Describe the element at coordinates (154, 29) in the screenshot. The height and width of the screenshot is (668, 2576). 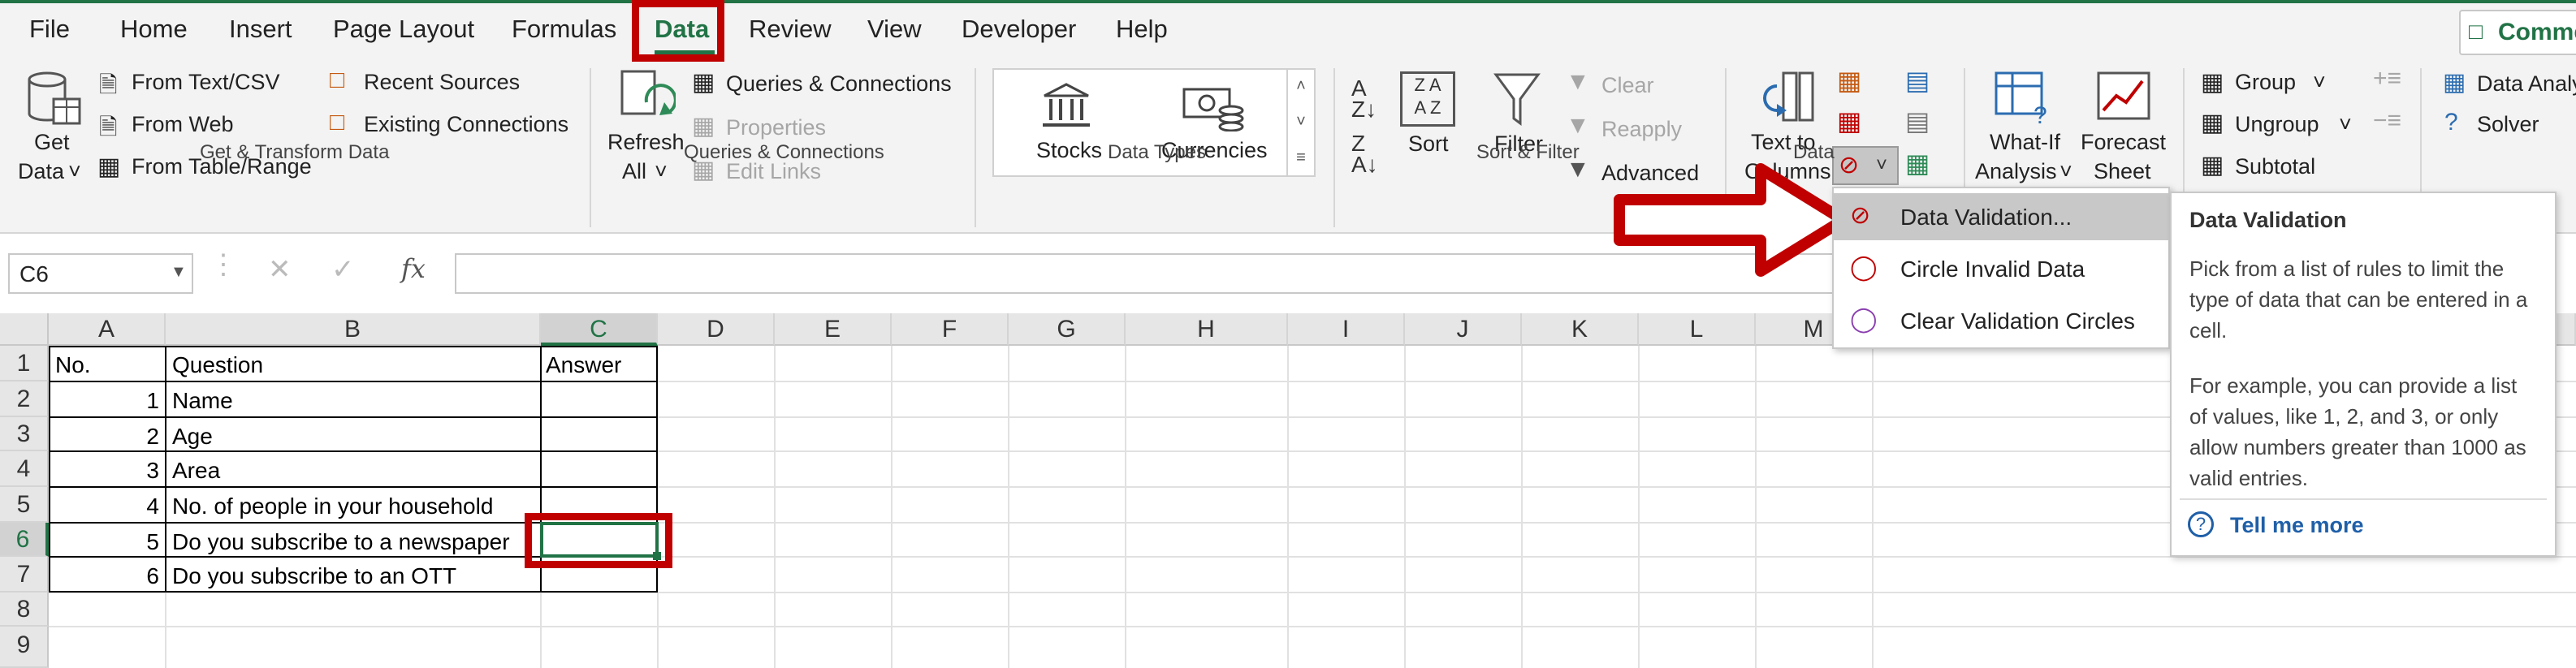
I see `tab-home: Home` at that location.